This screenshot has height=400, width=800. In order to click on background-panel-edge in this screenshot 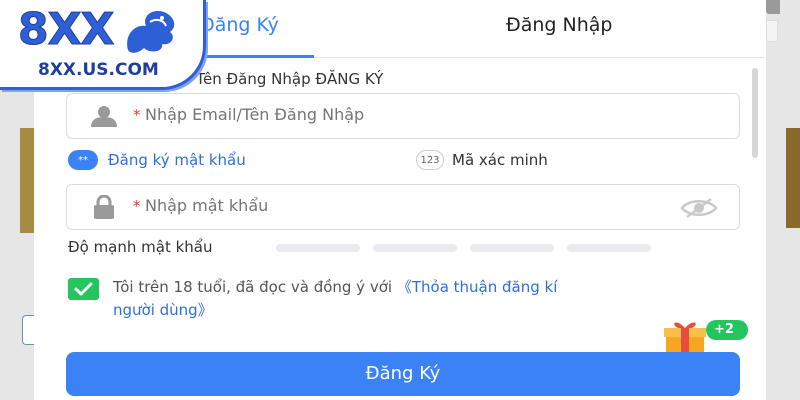, I will do `click(772, 31)`.